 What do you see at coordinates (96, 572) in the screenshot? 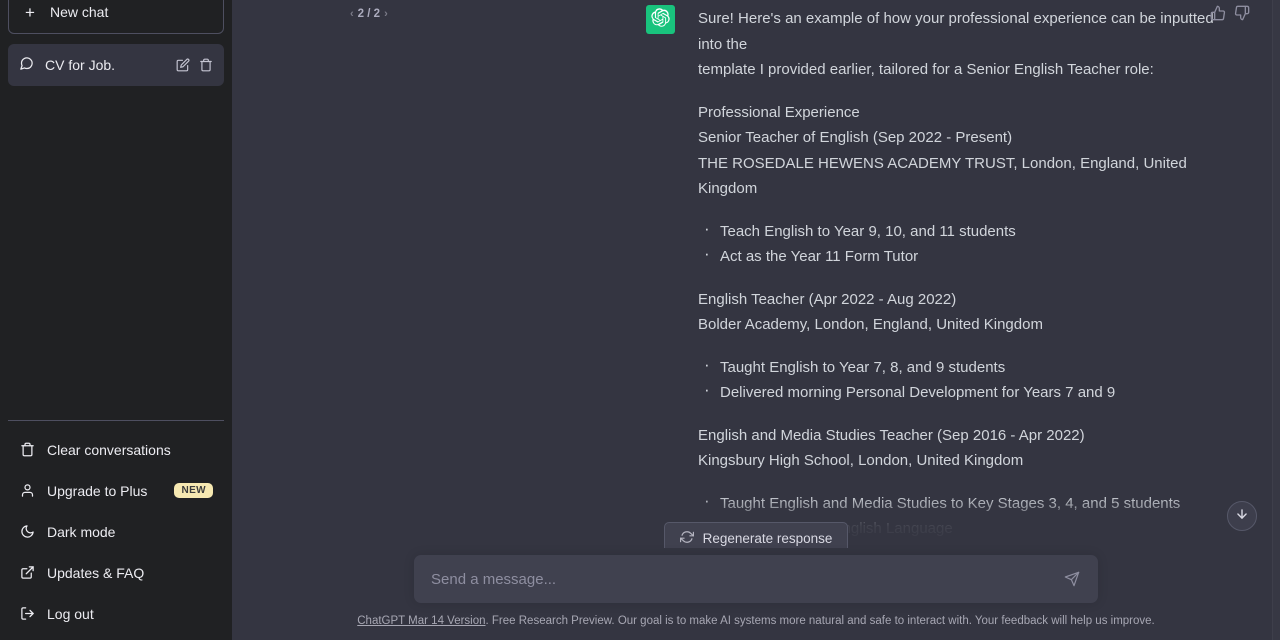
I see `sidebar-item-label: Updates & FAQ` at bounding box center [96, 572].